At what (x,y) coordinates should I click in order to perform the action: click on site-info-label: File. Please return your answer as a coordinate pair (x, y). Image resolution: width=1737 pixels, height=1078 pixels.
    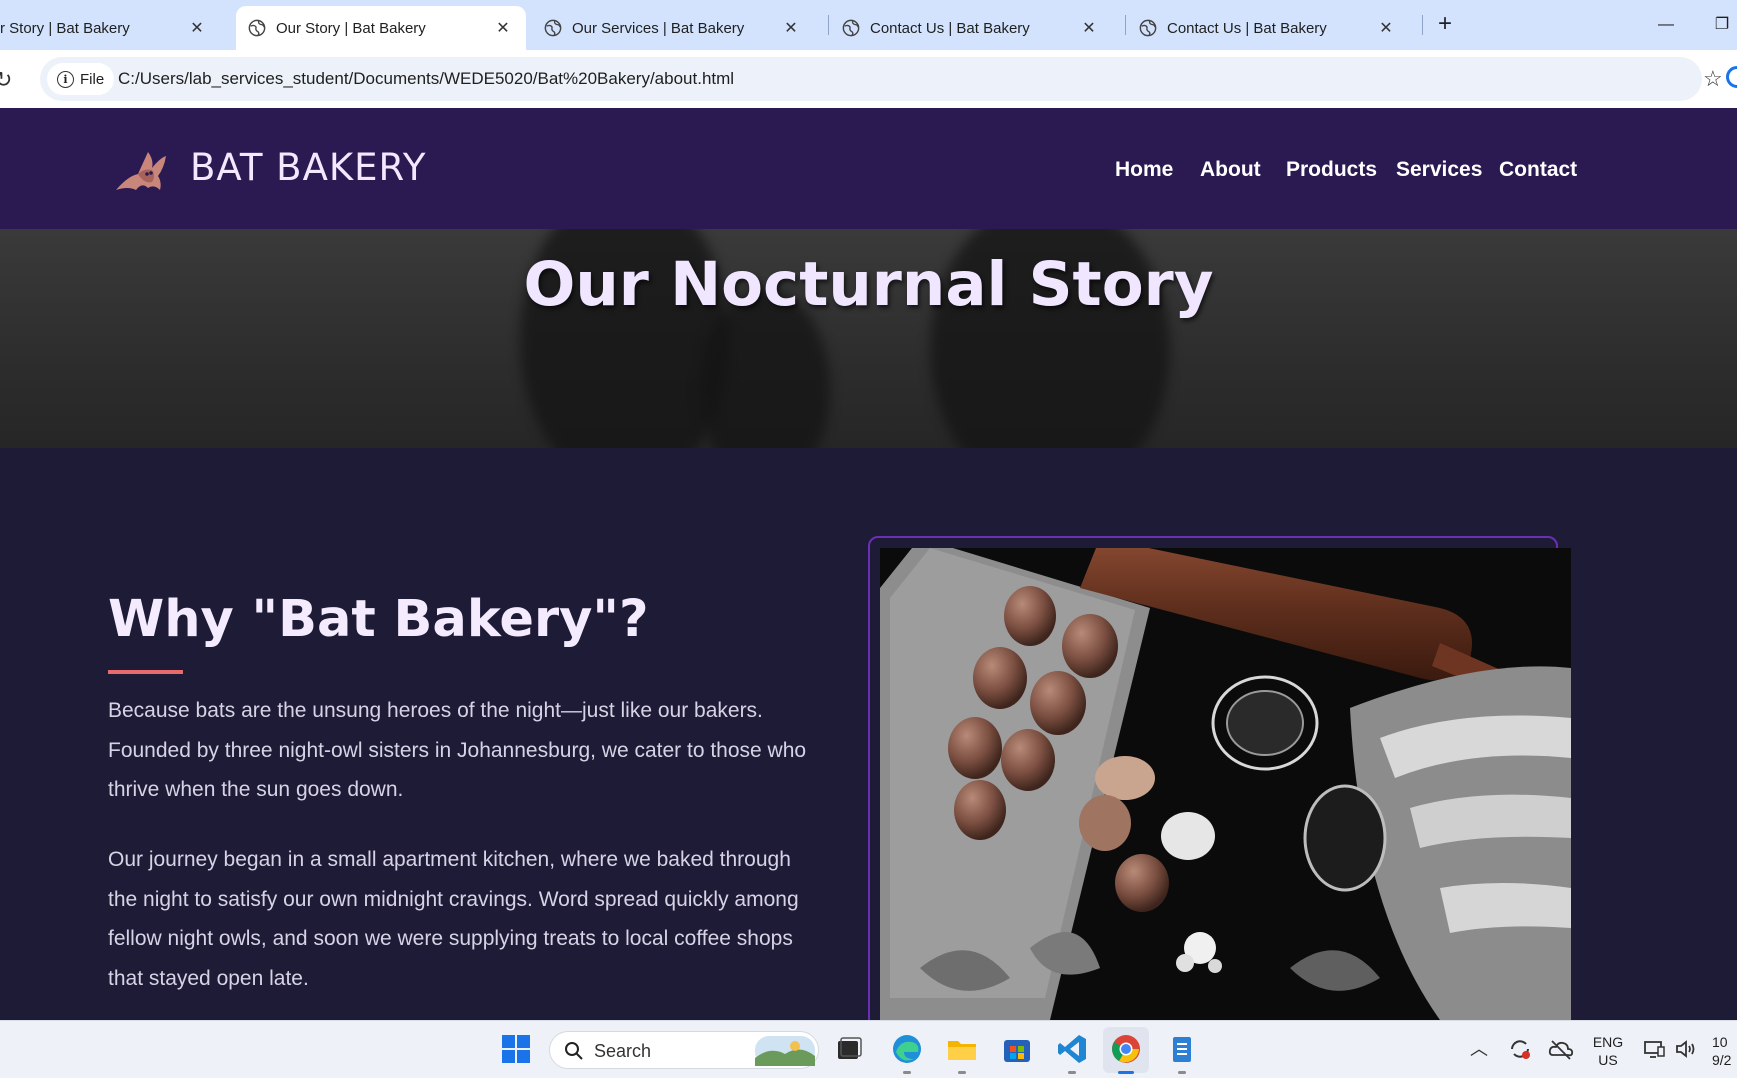
    Looking at the image, I should click on (92, 79).